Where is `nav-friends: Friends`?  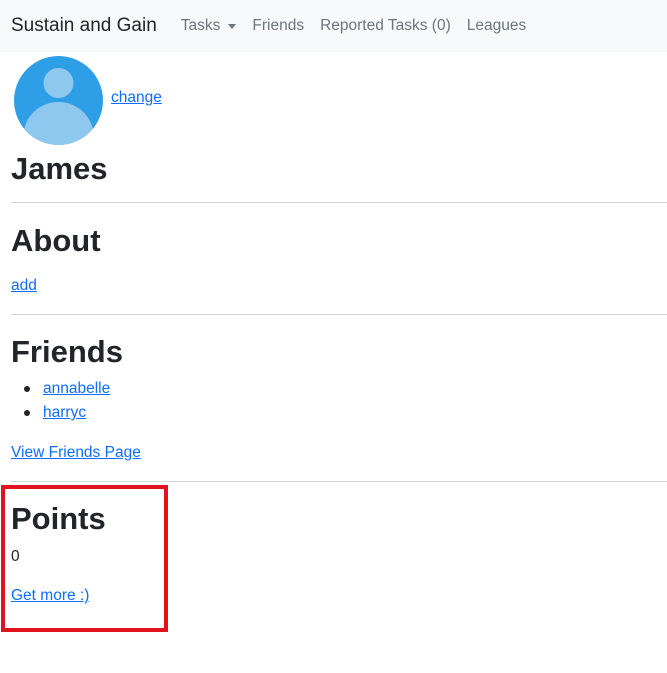 nav-friends: Friends is located at coordinates (278, 26).